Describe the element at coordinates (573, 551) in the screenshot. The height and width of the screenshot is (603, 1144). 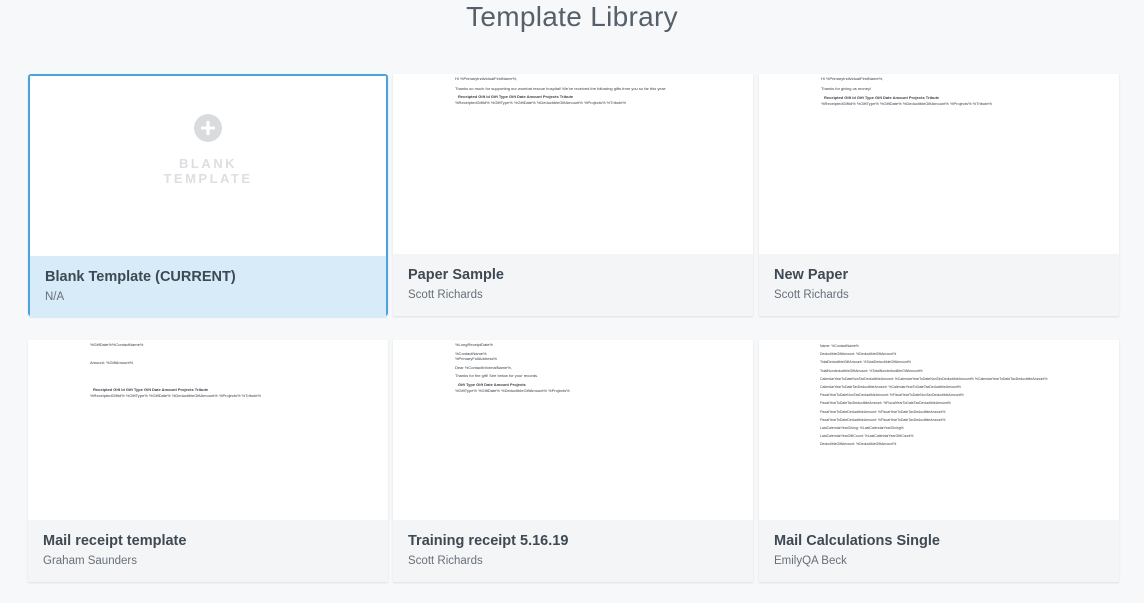
I see `template-meta: Training receipt 5.16.19 Scott Richards` at that location.